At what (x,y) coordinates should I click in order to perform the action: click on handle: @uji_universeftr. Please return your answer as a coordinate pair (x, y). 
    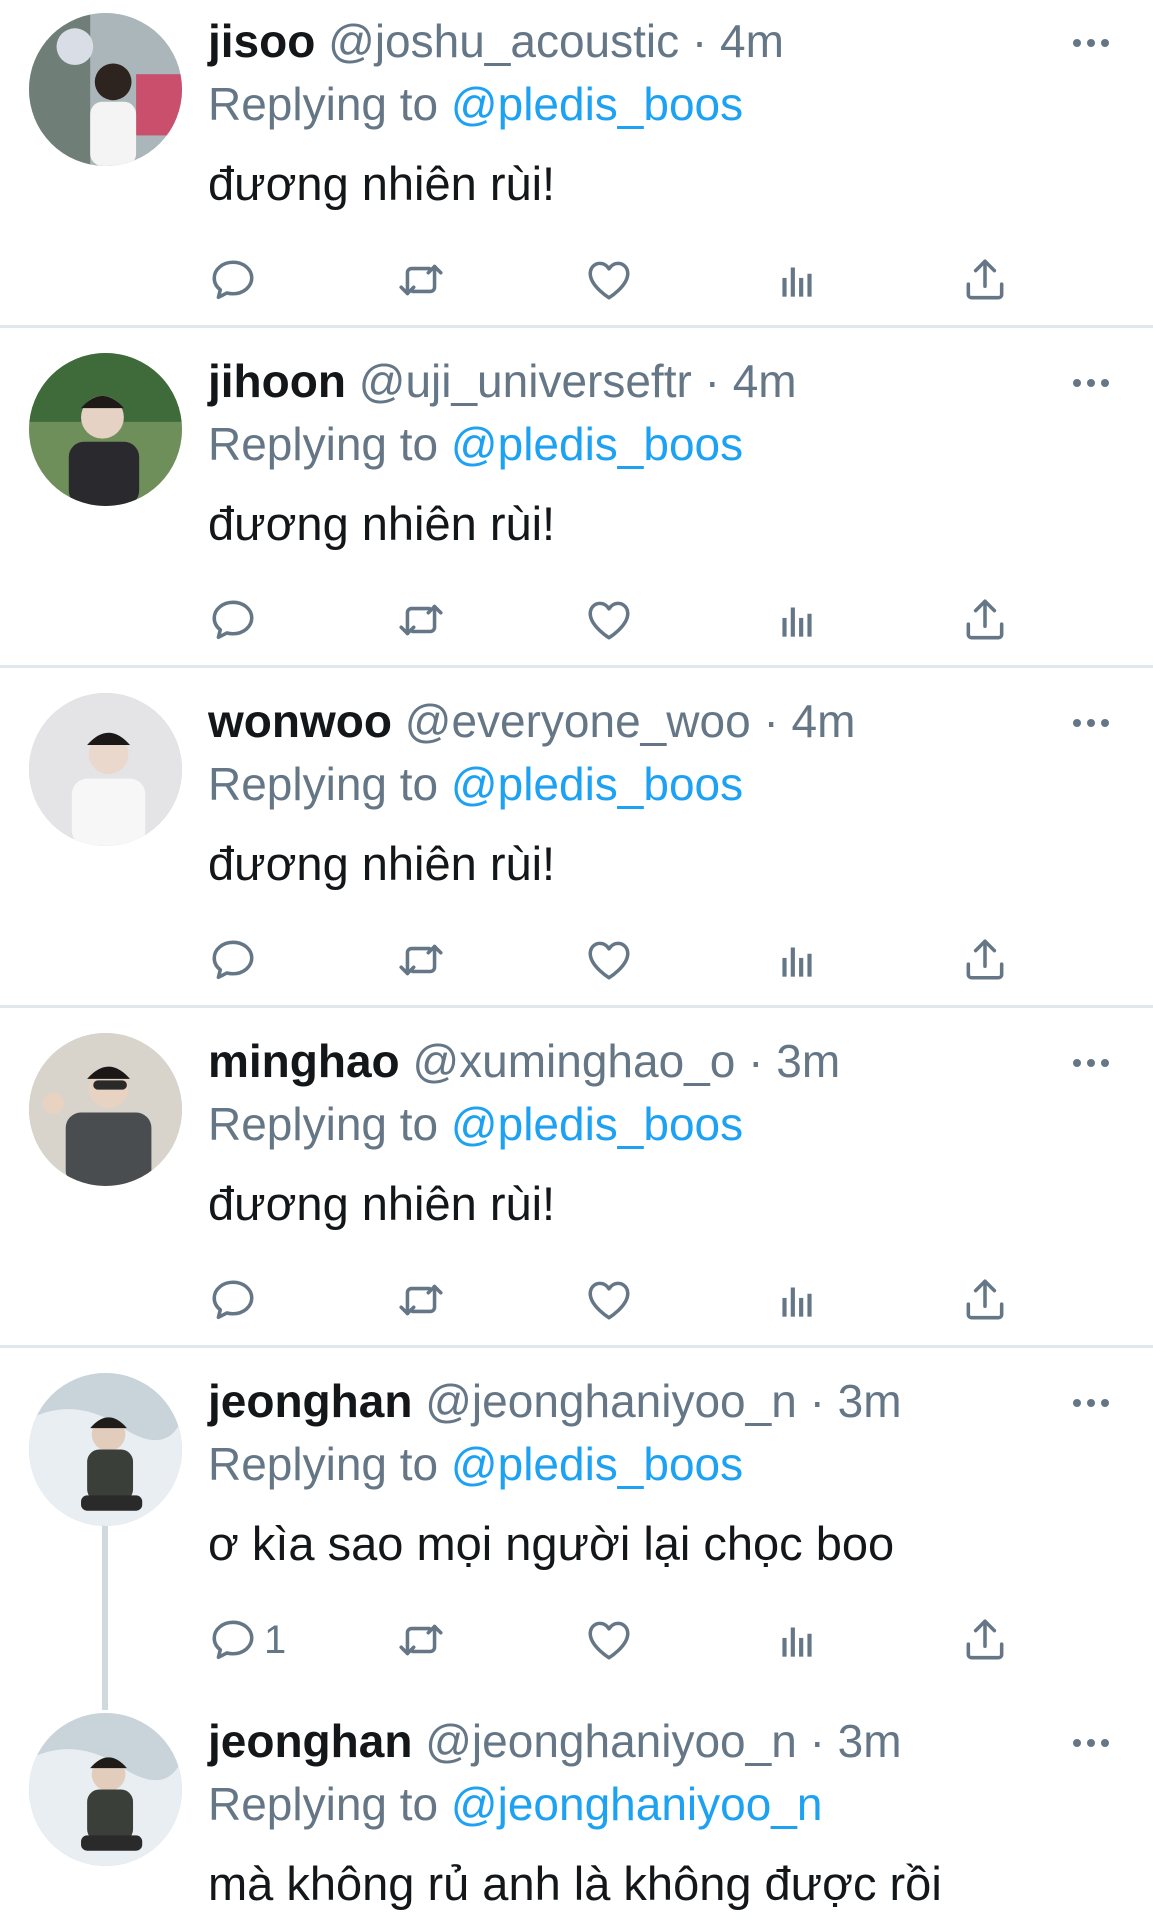
    Looking at the image, I should click on (525, 381).